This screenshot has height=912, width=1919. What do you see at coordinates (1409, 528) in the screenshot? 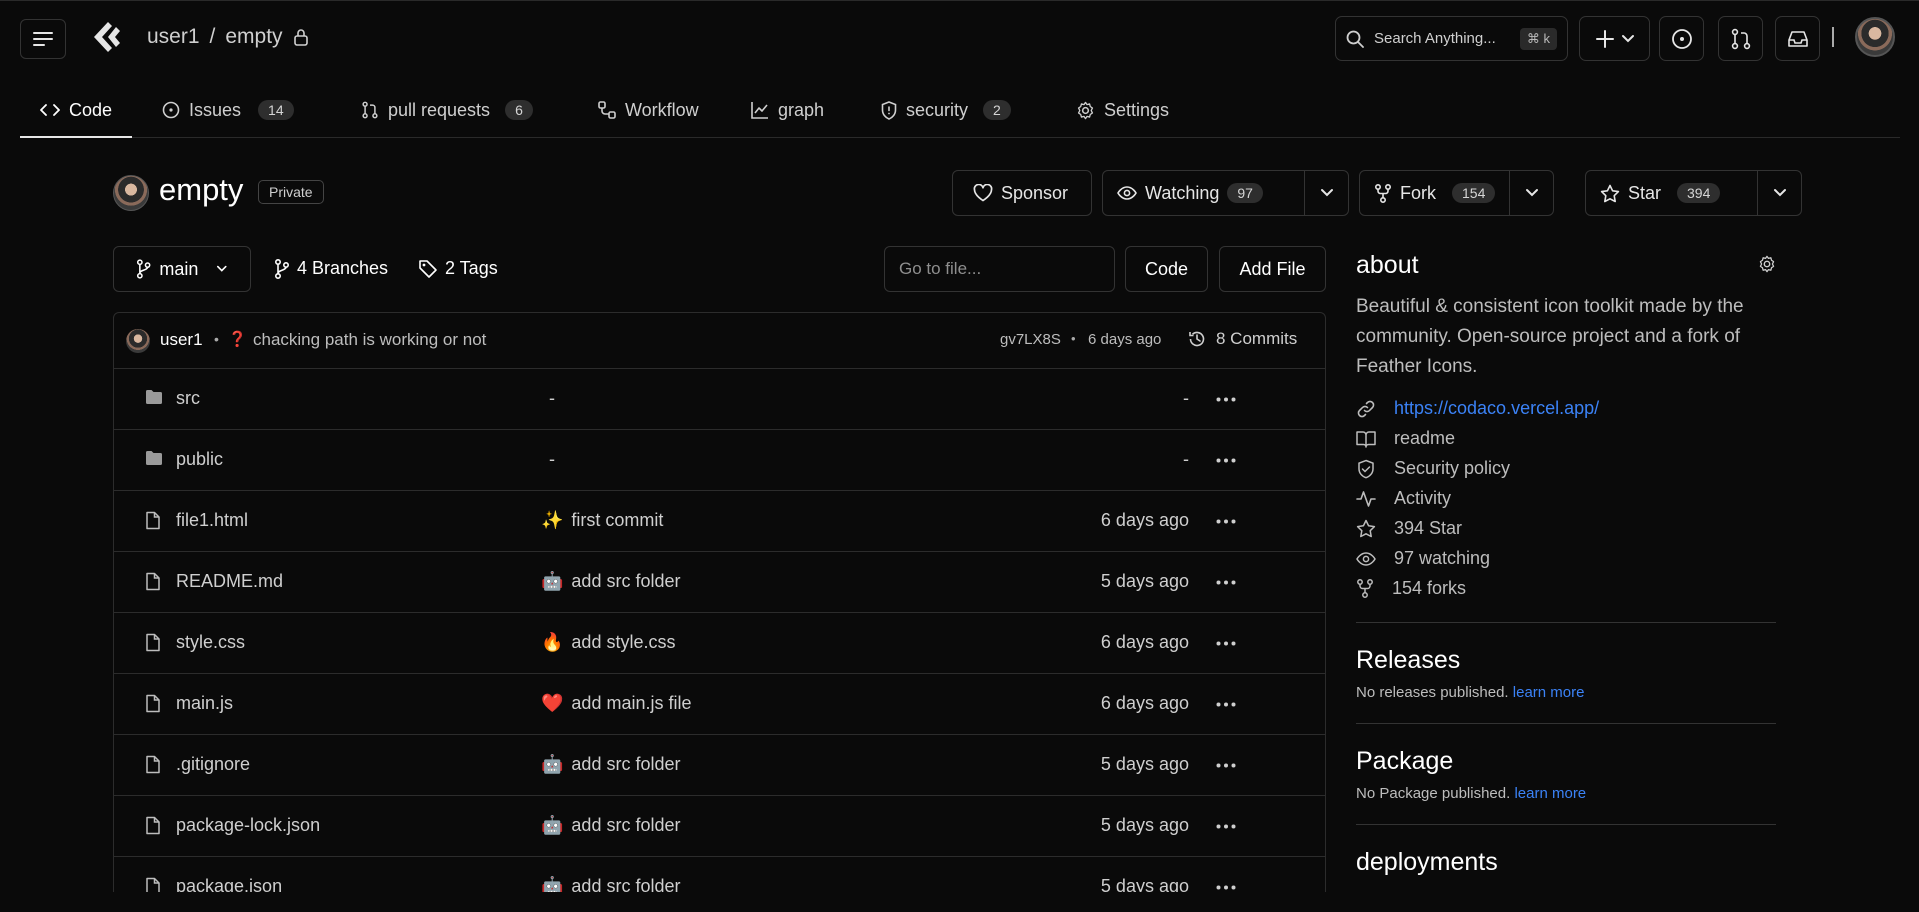
I see `stars-link: 394 Star` at bounding box center [1409, 528].